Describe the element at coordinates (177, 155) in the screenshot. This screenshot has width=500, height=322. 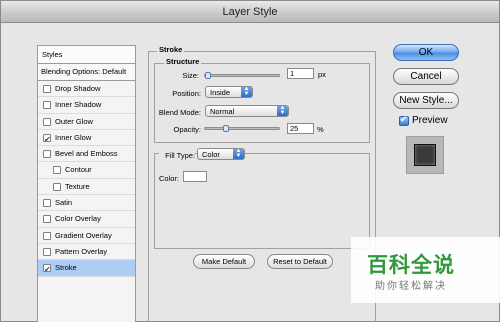
I see `fill-type-label: Fill Type:` at that location.